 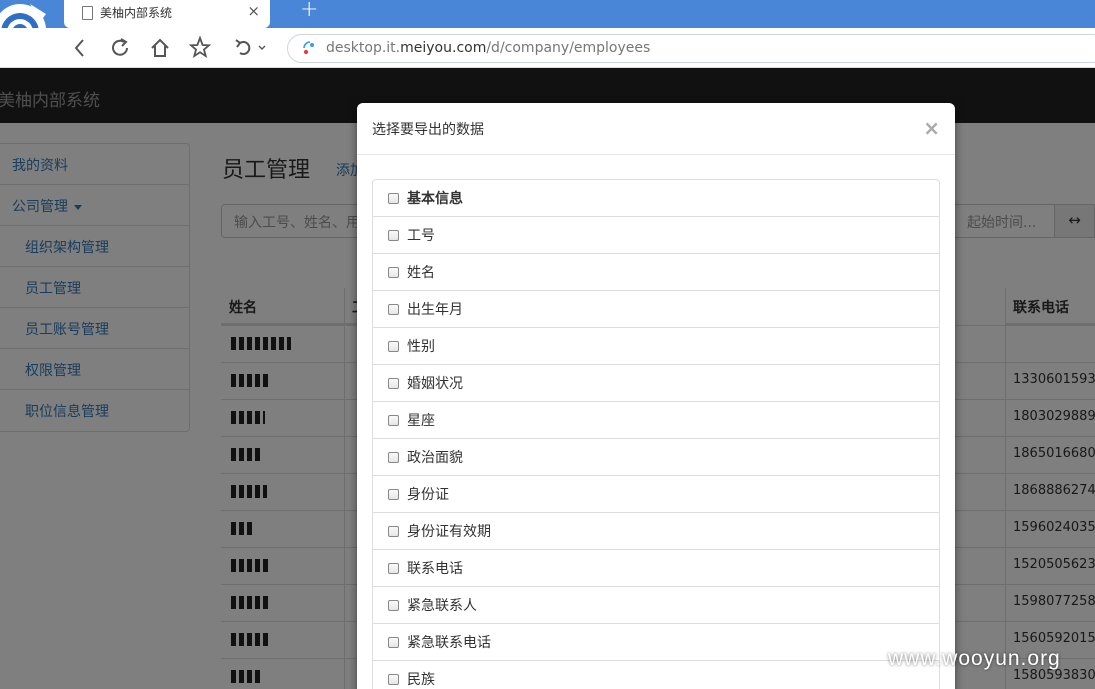 What do you see at coordinates (120, 48) in the screenshot?
I see `refresh-icon` at bounding box center [120, 48].